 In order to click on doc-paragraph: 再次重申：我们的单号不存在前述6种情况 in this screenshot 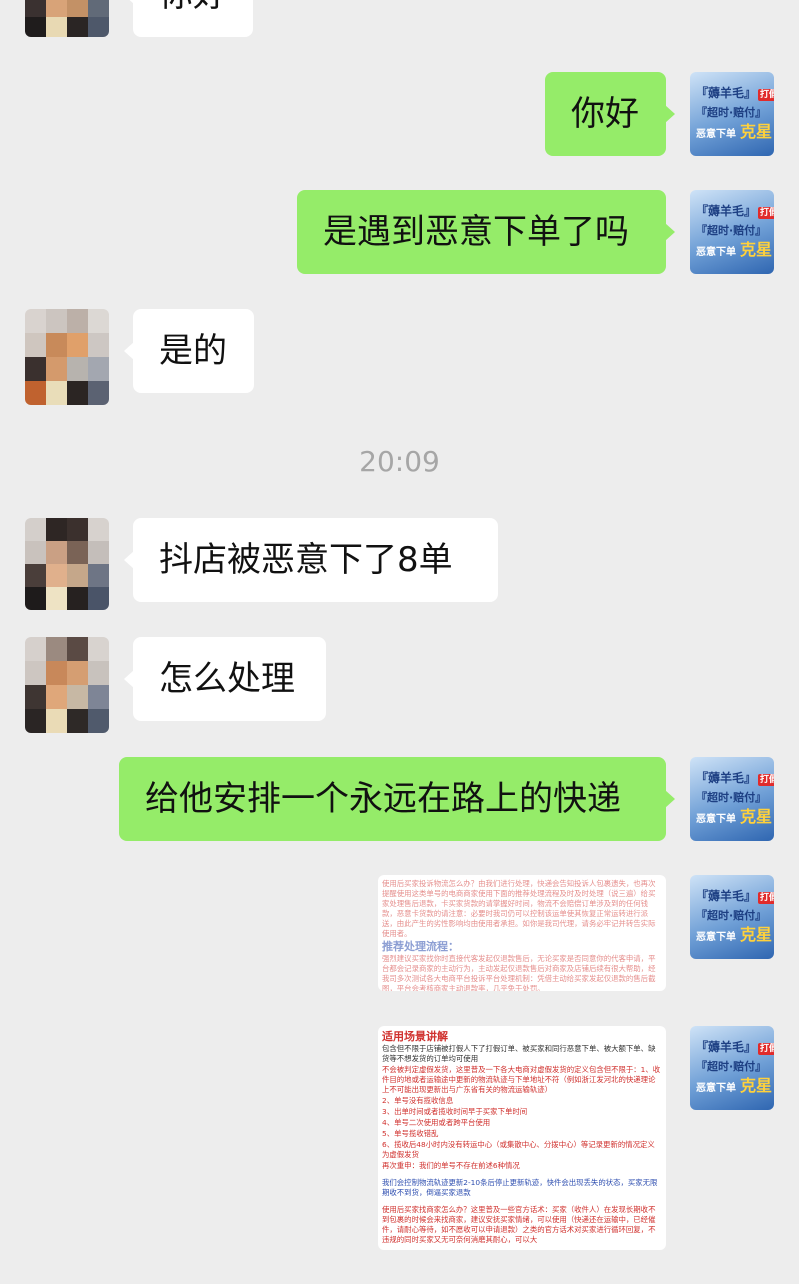, I will do `click(451, 1165)`.